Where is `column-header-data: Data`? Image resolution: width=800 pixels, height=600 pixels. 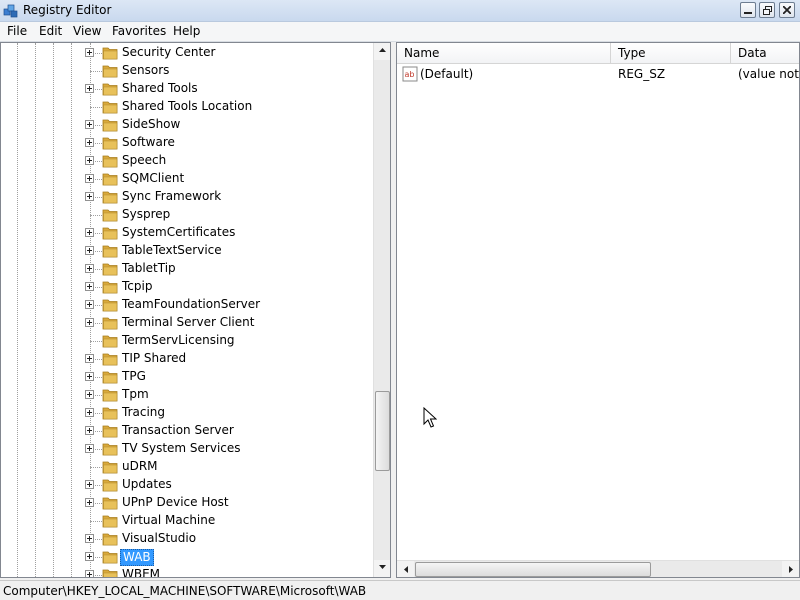 column-header-data: Data is located at coordinates (765, 53).